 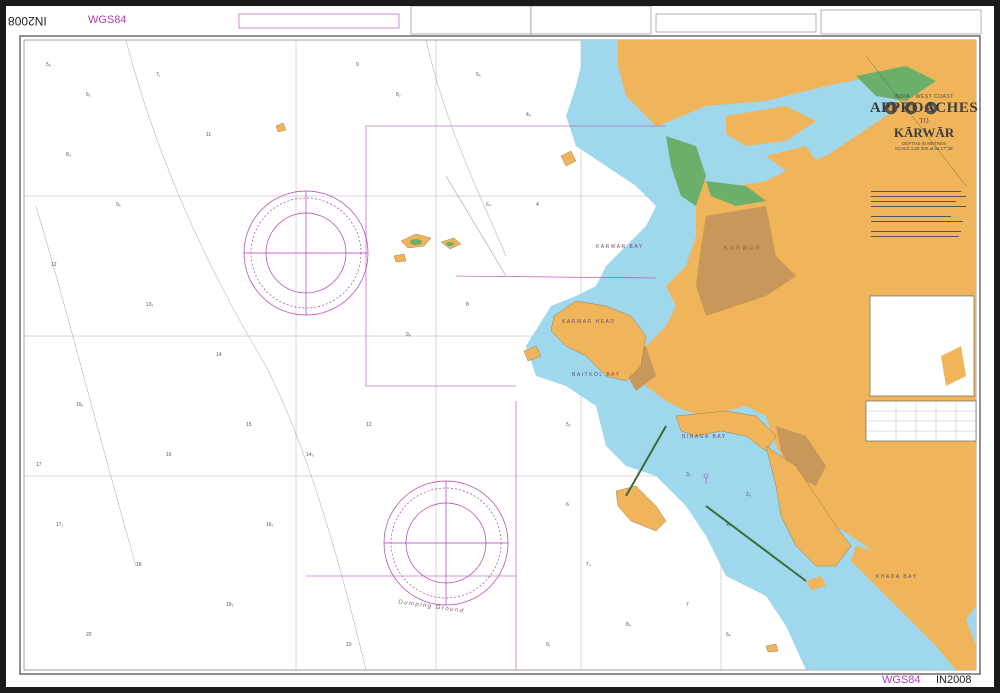 I want to click on svg-text: 17, so click(x=39, y=465).